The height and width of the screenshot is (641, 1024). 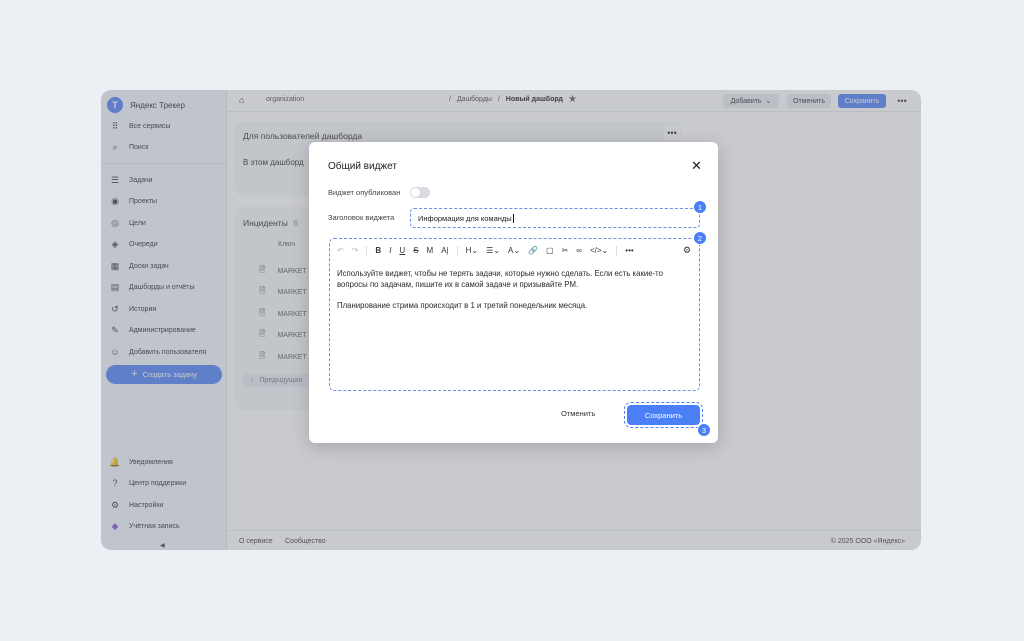 What do you see at coordinates (513, 218) in the screenshot?
I see `text-caret` at bounding box center [513, 218].